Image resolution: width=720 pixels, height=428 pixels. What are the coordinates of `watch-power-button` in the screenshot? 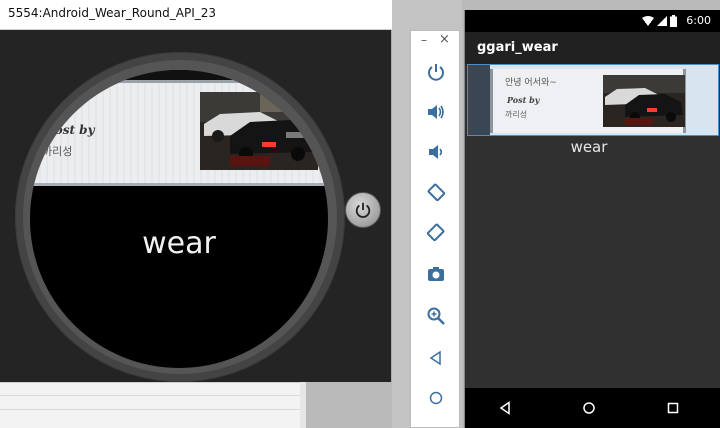 It's located at (363, 210).